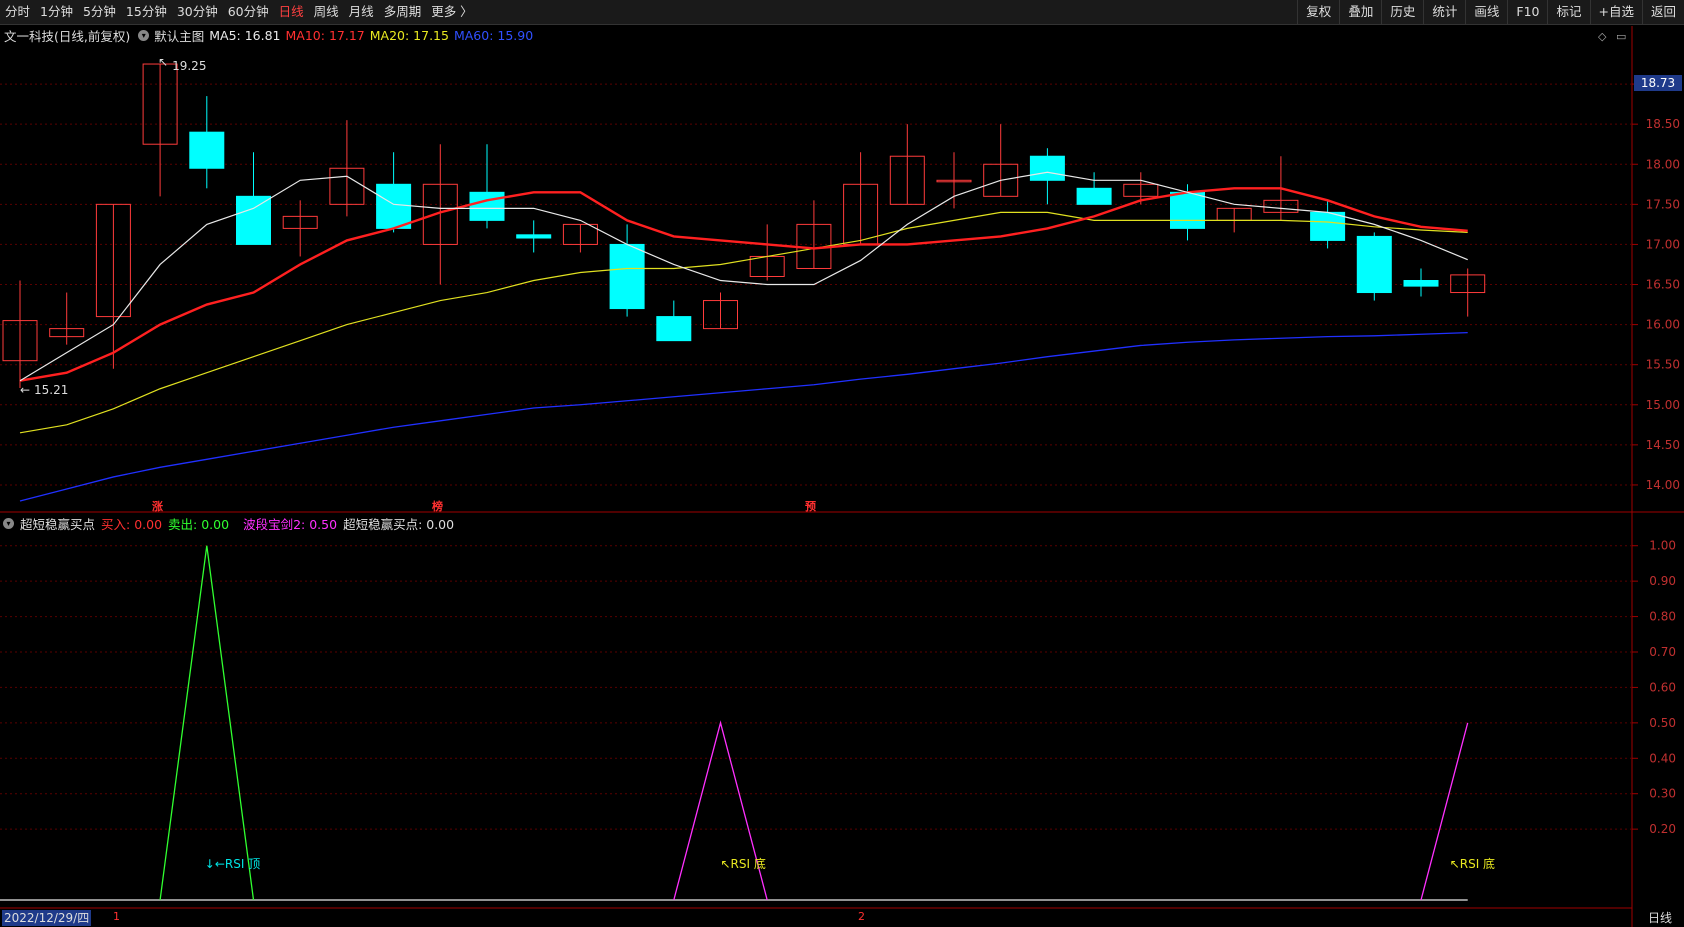 Image resolution: width=1684 pixels, height=927 pixels. Describe the element at coordinates (861, 916) in the screenshot. I see `month-mark-2: 2` at that location.